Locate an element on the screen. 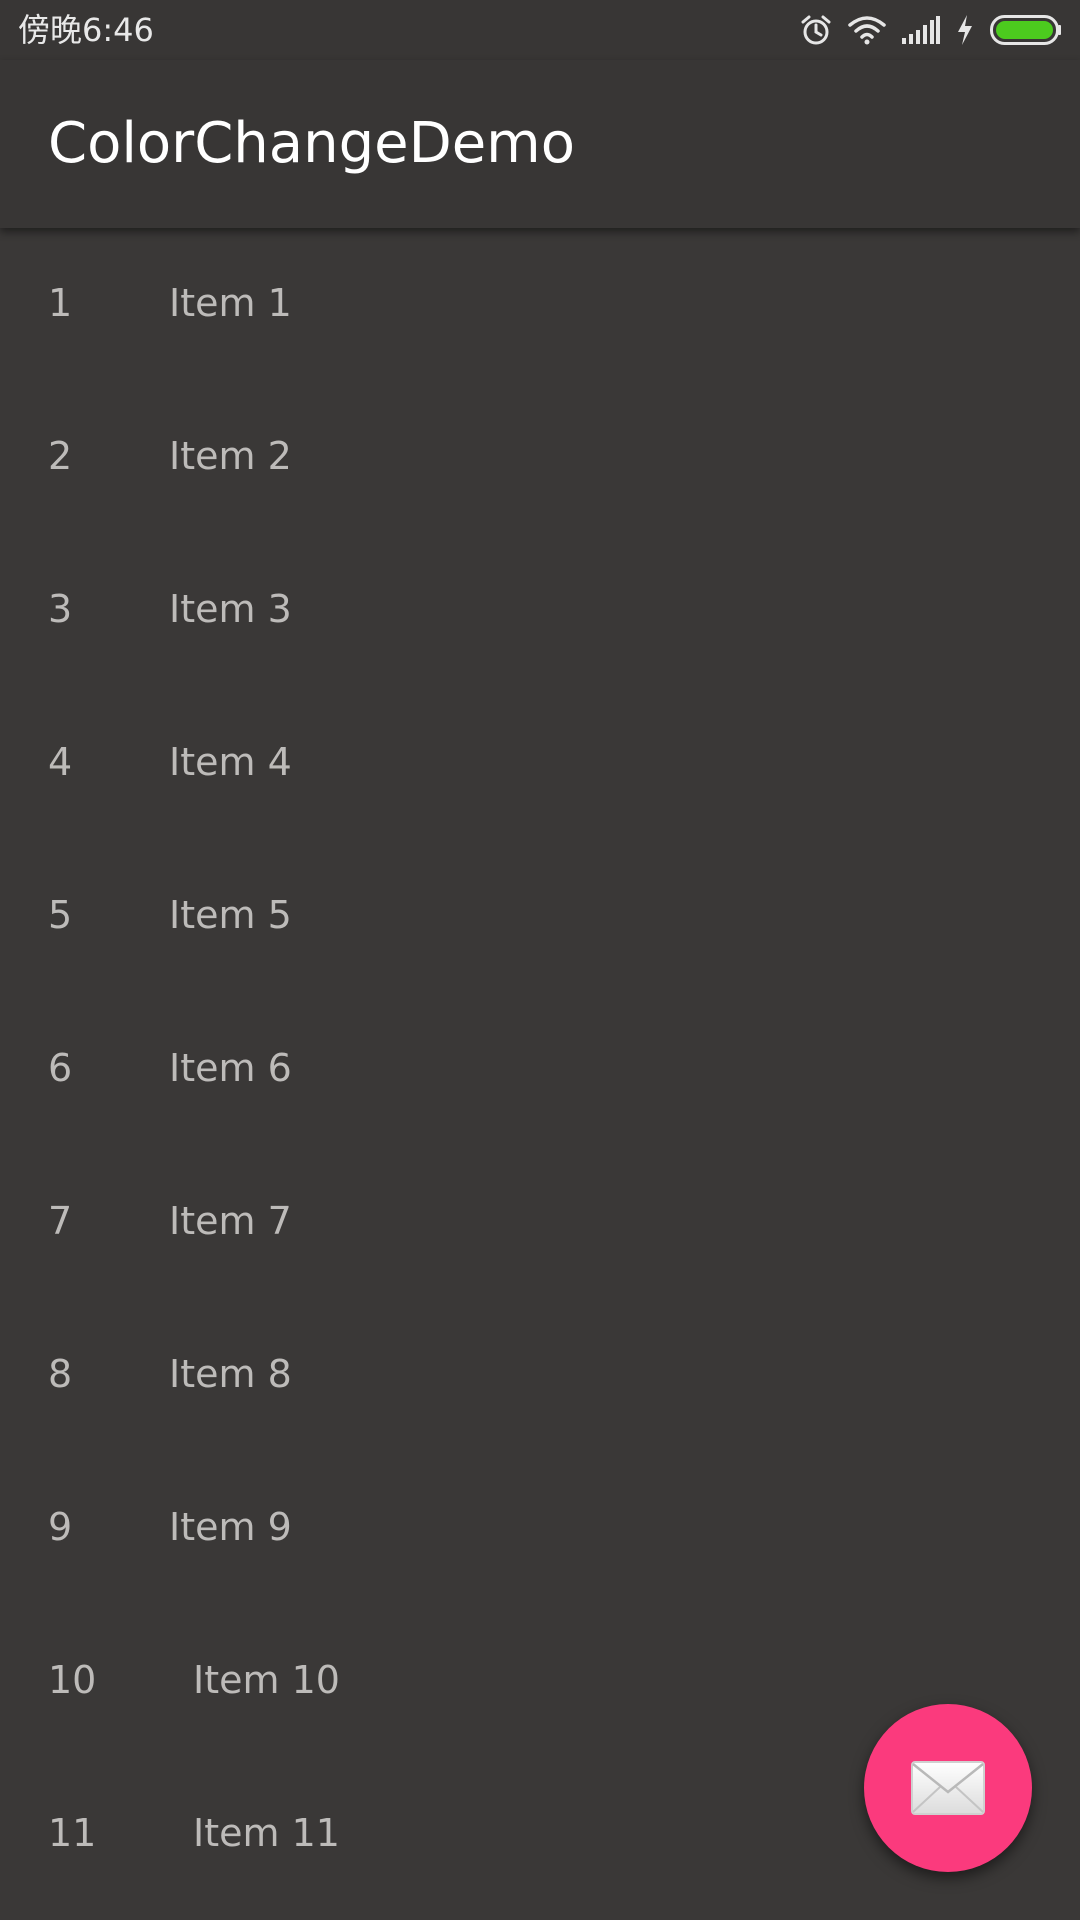  compose-mail-fab is located at coordinates (948, 1788).